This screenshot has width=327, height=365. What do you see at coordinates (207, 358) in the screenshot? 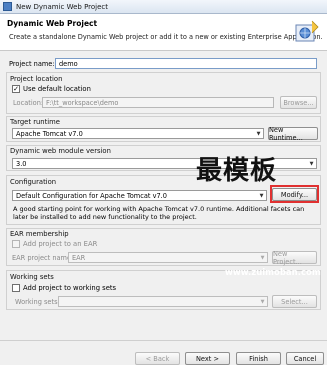
I see `next-button: Next >` at bounding box center [207, 358].